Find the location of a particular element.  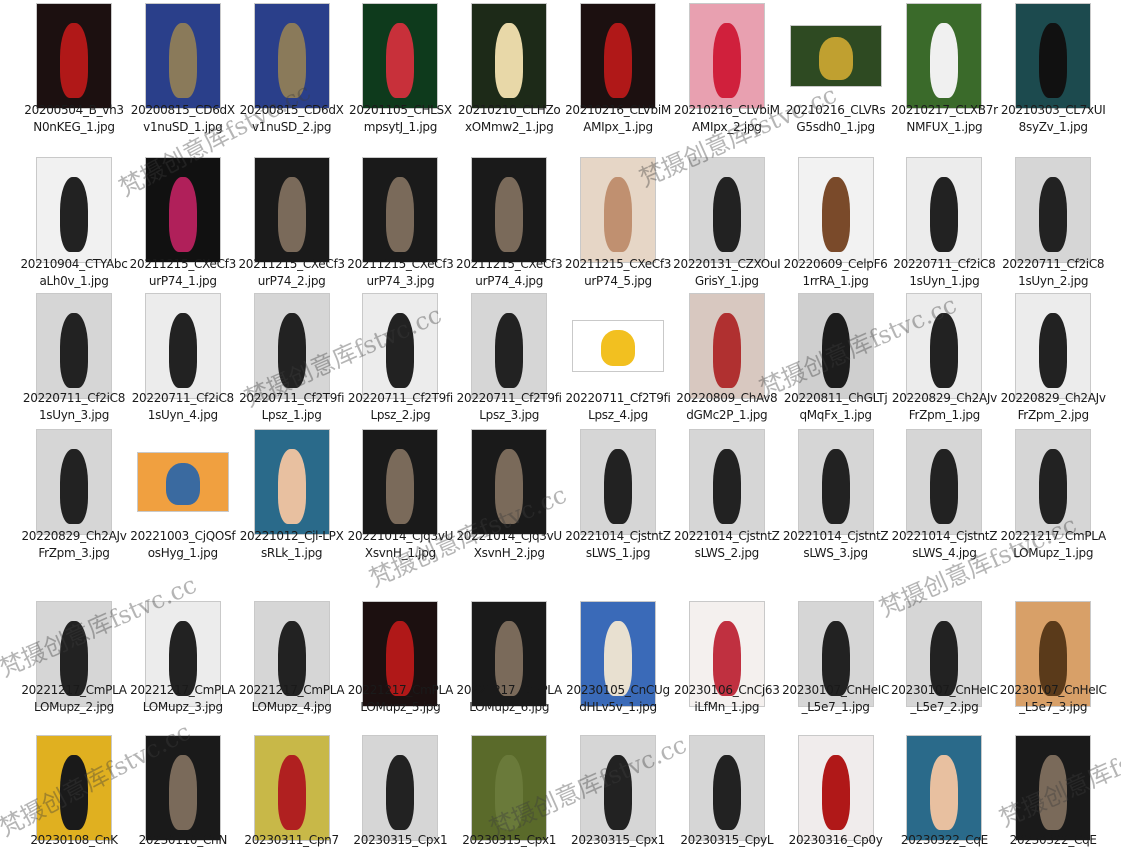

file-item: 20221014_CjstntZsLWS_4.jpg is located at coordinates (944, 495).